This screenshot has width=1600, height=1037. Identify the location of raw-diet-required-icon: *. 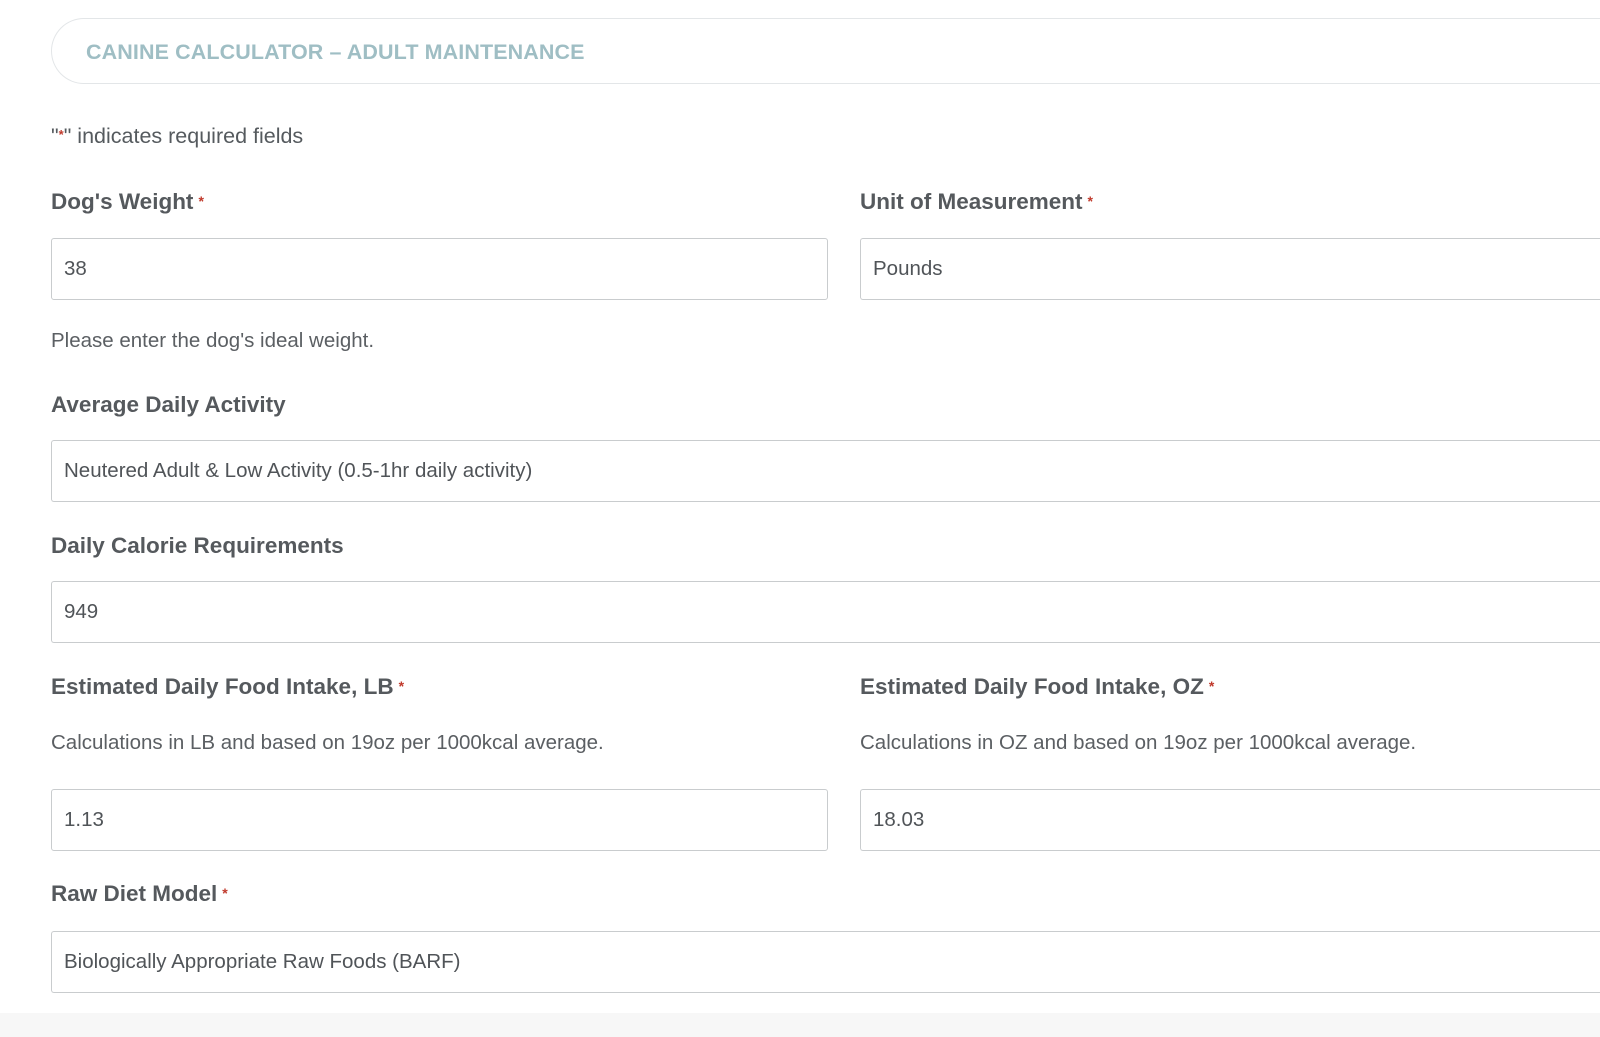
(225, 893).